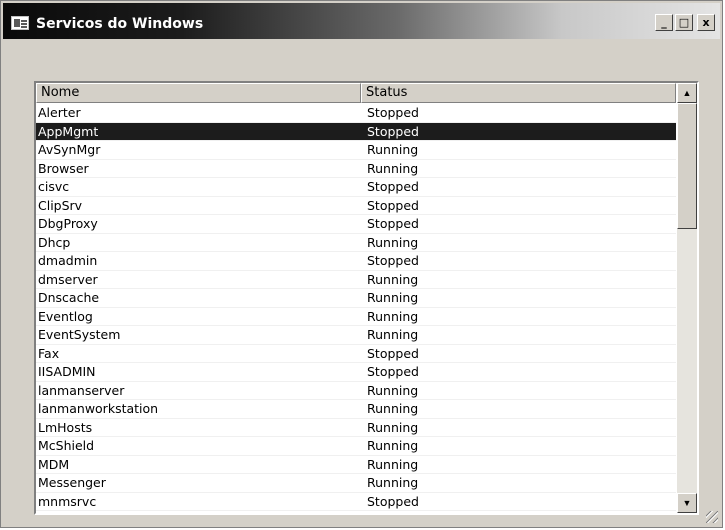 The height and width of the screenshot is (530, 725). What do you see at coordinates (68, 131) in the screenshot?
I see `service-name: AppMgmt` at bounding box center [68, 131].